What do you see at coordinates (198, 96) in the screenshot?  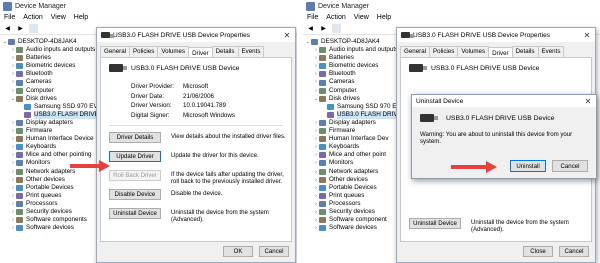 I see `prop-value: 21/06/2006` at bounding box center [198, 96].